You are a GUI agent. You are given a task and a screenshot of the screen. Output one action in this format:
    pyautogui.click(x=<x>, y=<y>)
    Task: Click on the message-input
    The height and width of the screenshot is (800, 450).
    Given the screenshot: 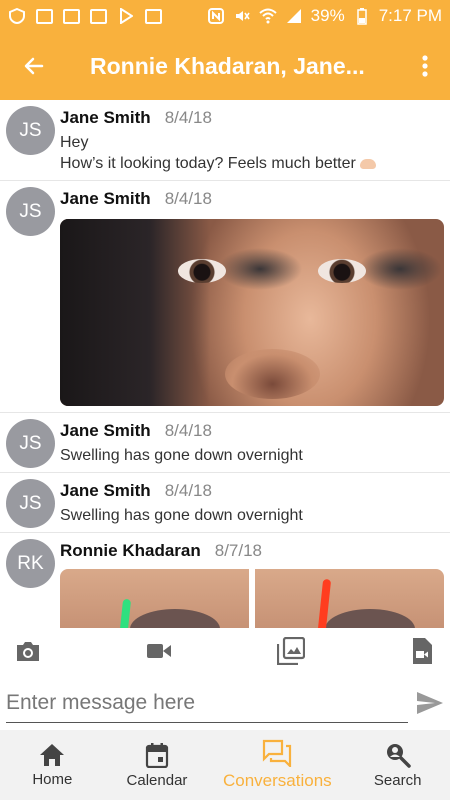 What is the action you would take?
    pyautogui.click(x=207, y=703)
    